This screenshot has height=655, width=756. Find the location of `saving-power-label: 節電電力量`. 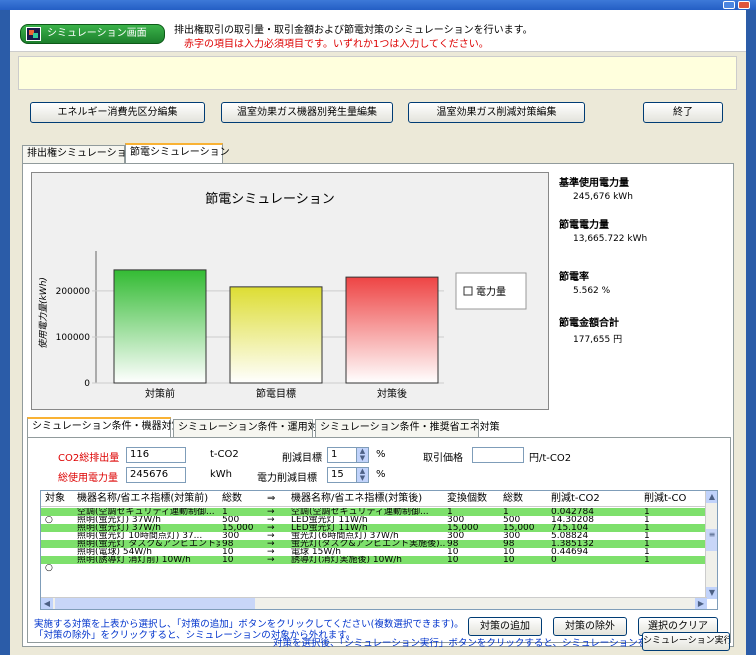

saving-power-label: 節電電力量 is located at coordinates (584, 225).